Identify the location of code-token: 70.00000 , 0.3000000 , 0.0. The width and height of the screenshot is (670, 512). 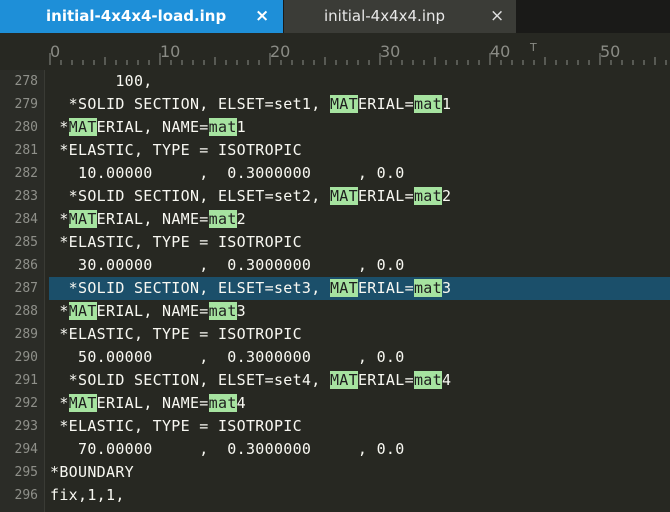
(227, 449).